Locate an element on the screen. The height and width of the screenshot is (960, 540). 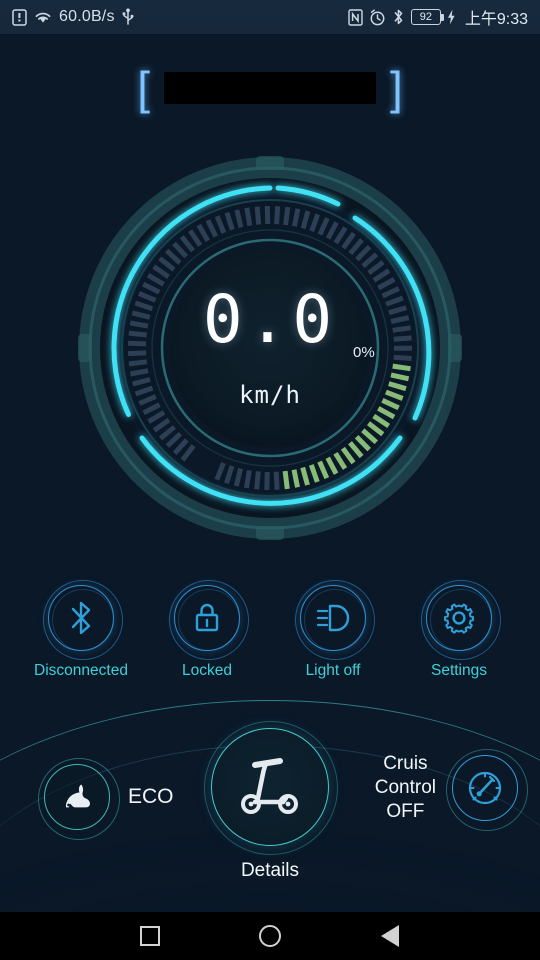
details-control: Details is located at coordinates (271, 801).